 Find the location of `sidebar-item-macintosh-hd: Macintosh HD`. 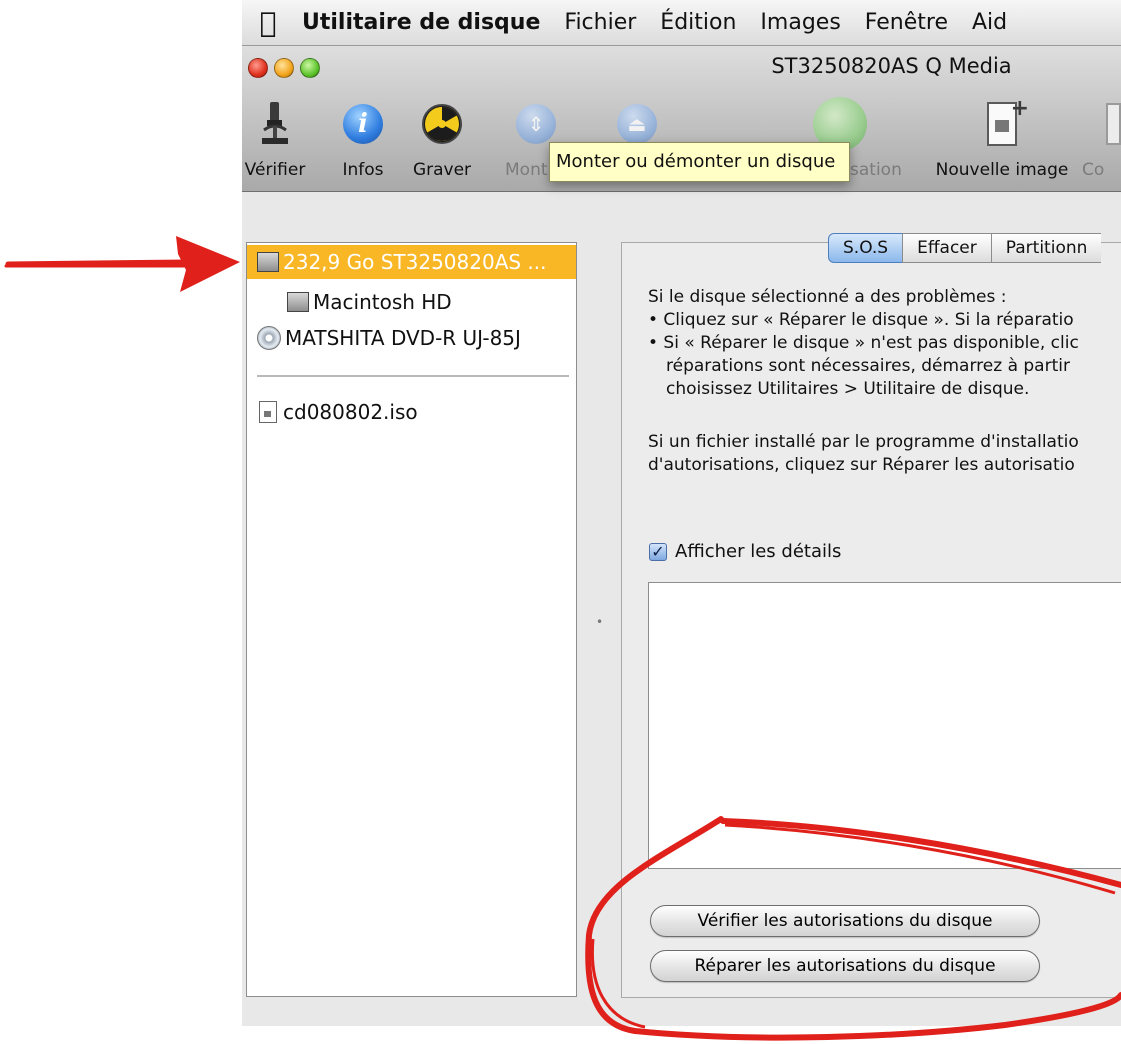

sidebar-item-macintosh-hd: Macintosh HD is located at coordinates (349, 302).